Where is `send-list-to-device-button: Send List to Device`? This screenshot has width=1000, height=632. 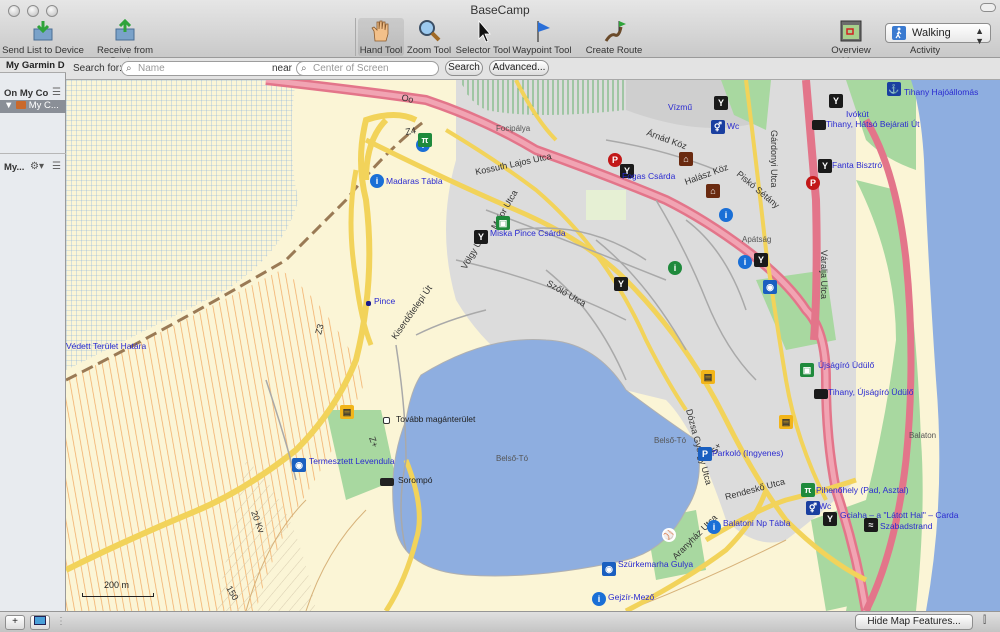
send-list-to-device-button: Send List to Device is located at coordinates (43, 37).